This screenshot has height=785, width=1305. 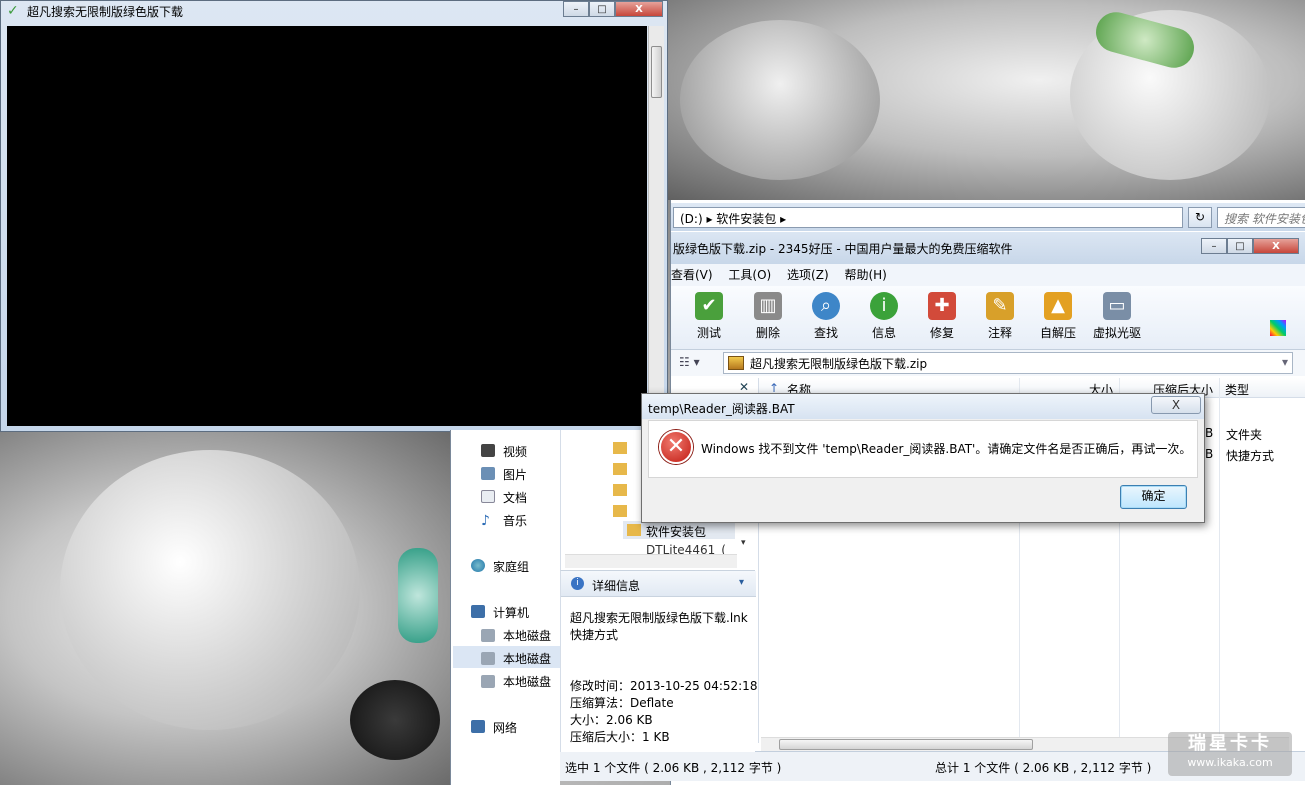 What do you see at coordinates (488, 473) in the screenshot?
I see `picture-icon` at bounding box center [488, 473].